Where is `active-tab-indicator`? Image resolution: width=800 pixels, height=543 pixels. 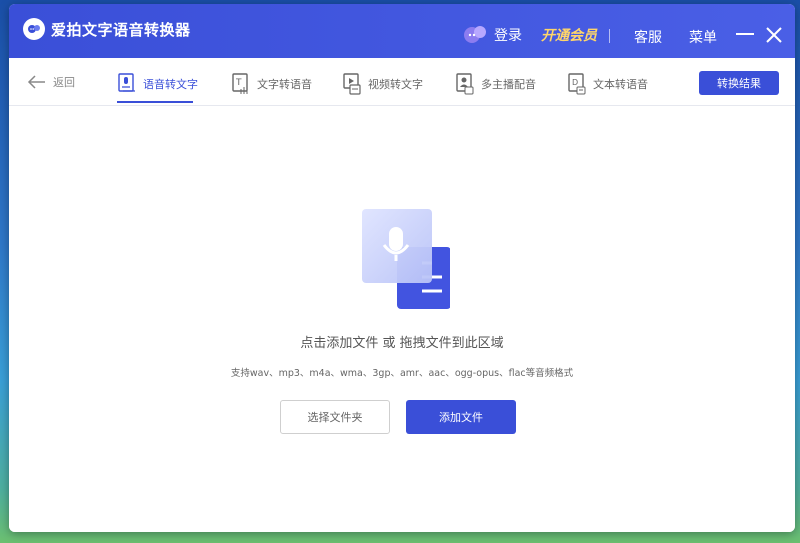 active-tab-indicator is located at coordinates (155, 102).